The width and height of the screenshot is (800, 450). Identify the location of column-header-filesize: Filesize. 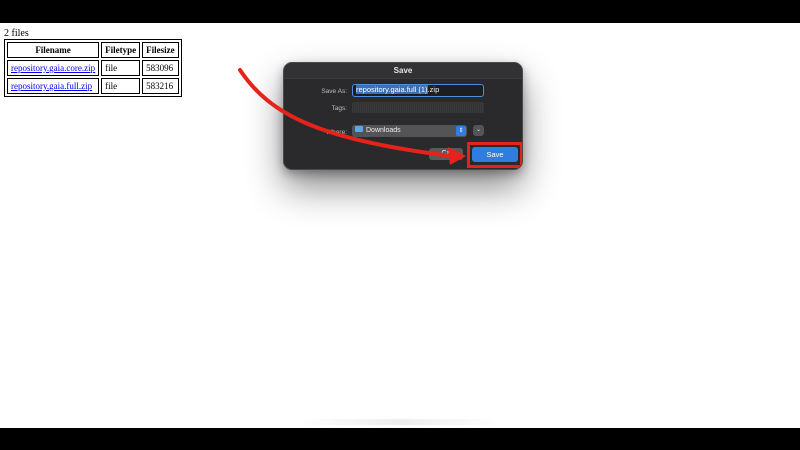
(160, 50).